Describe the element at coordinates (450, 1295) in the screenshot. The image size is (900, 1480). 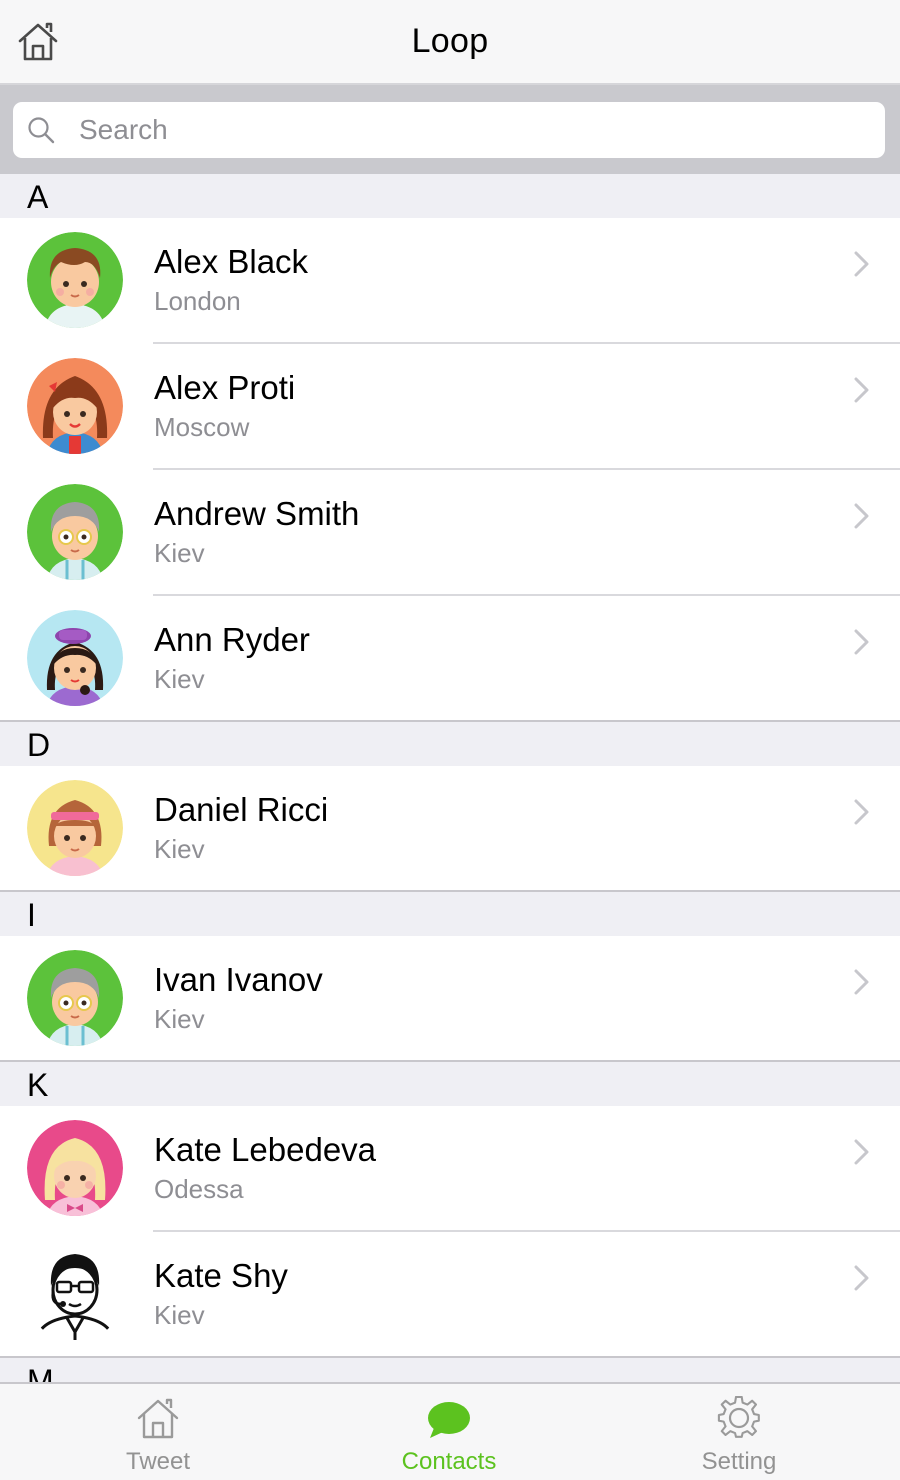
I see `contact-row: Kate Shy Kiev` at that location.